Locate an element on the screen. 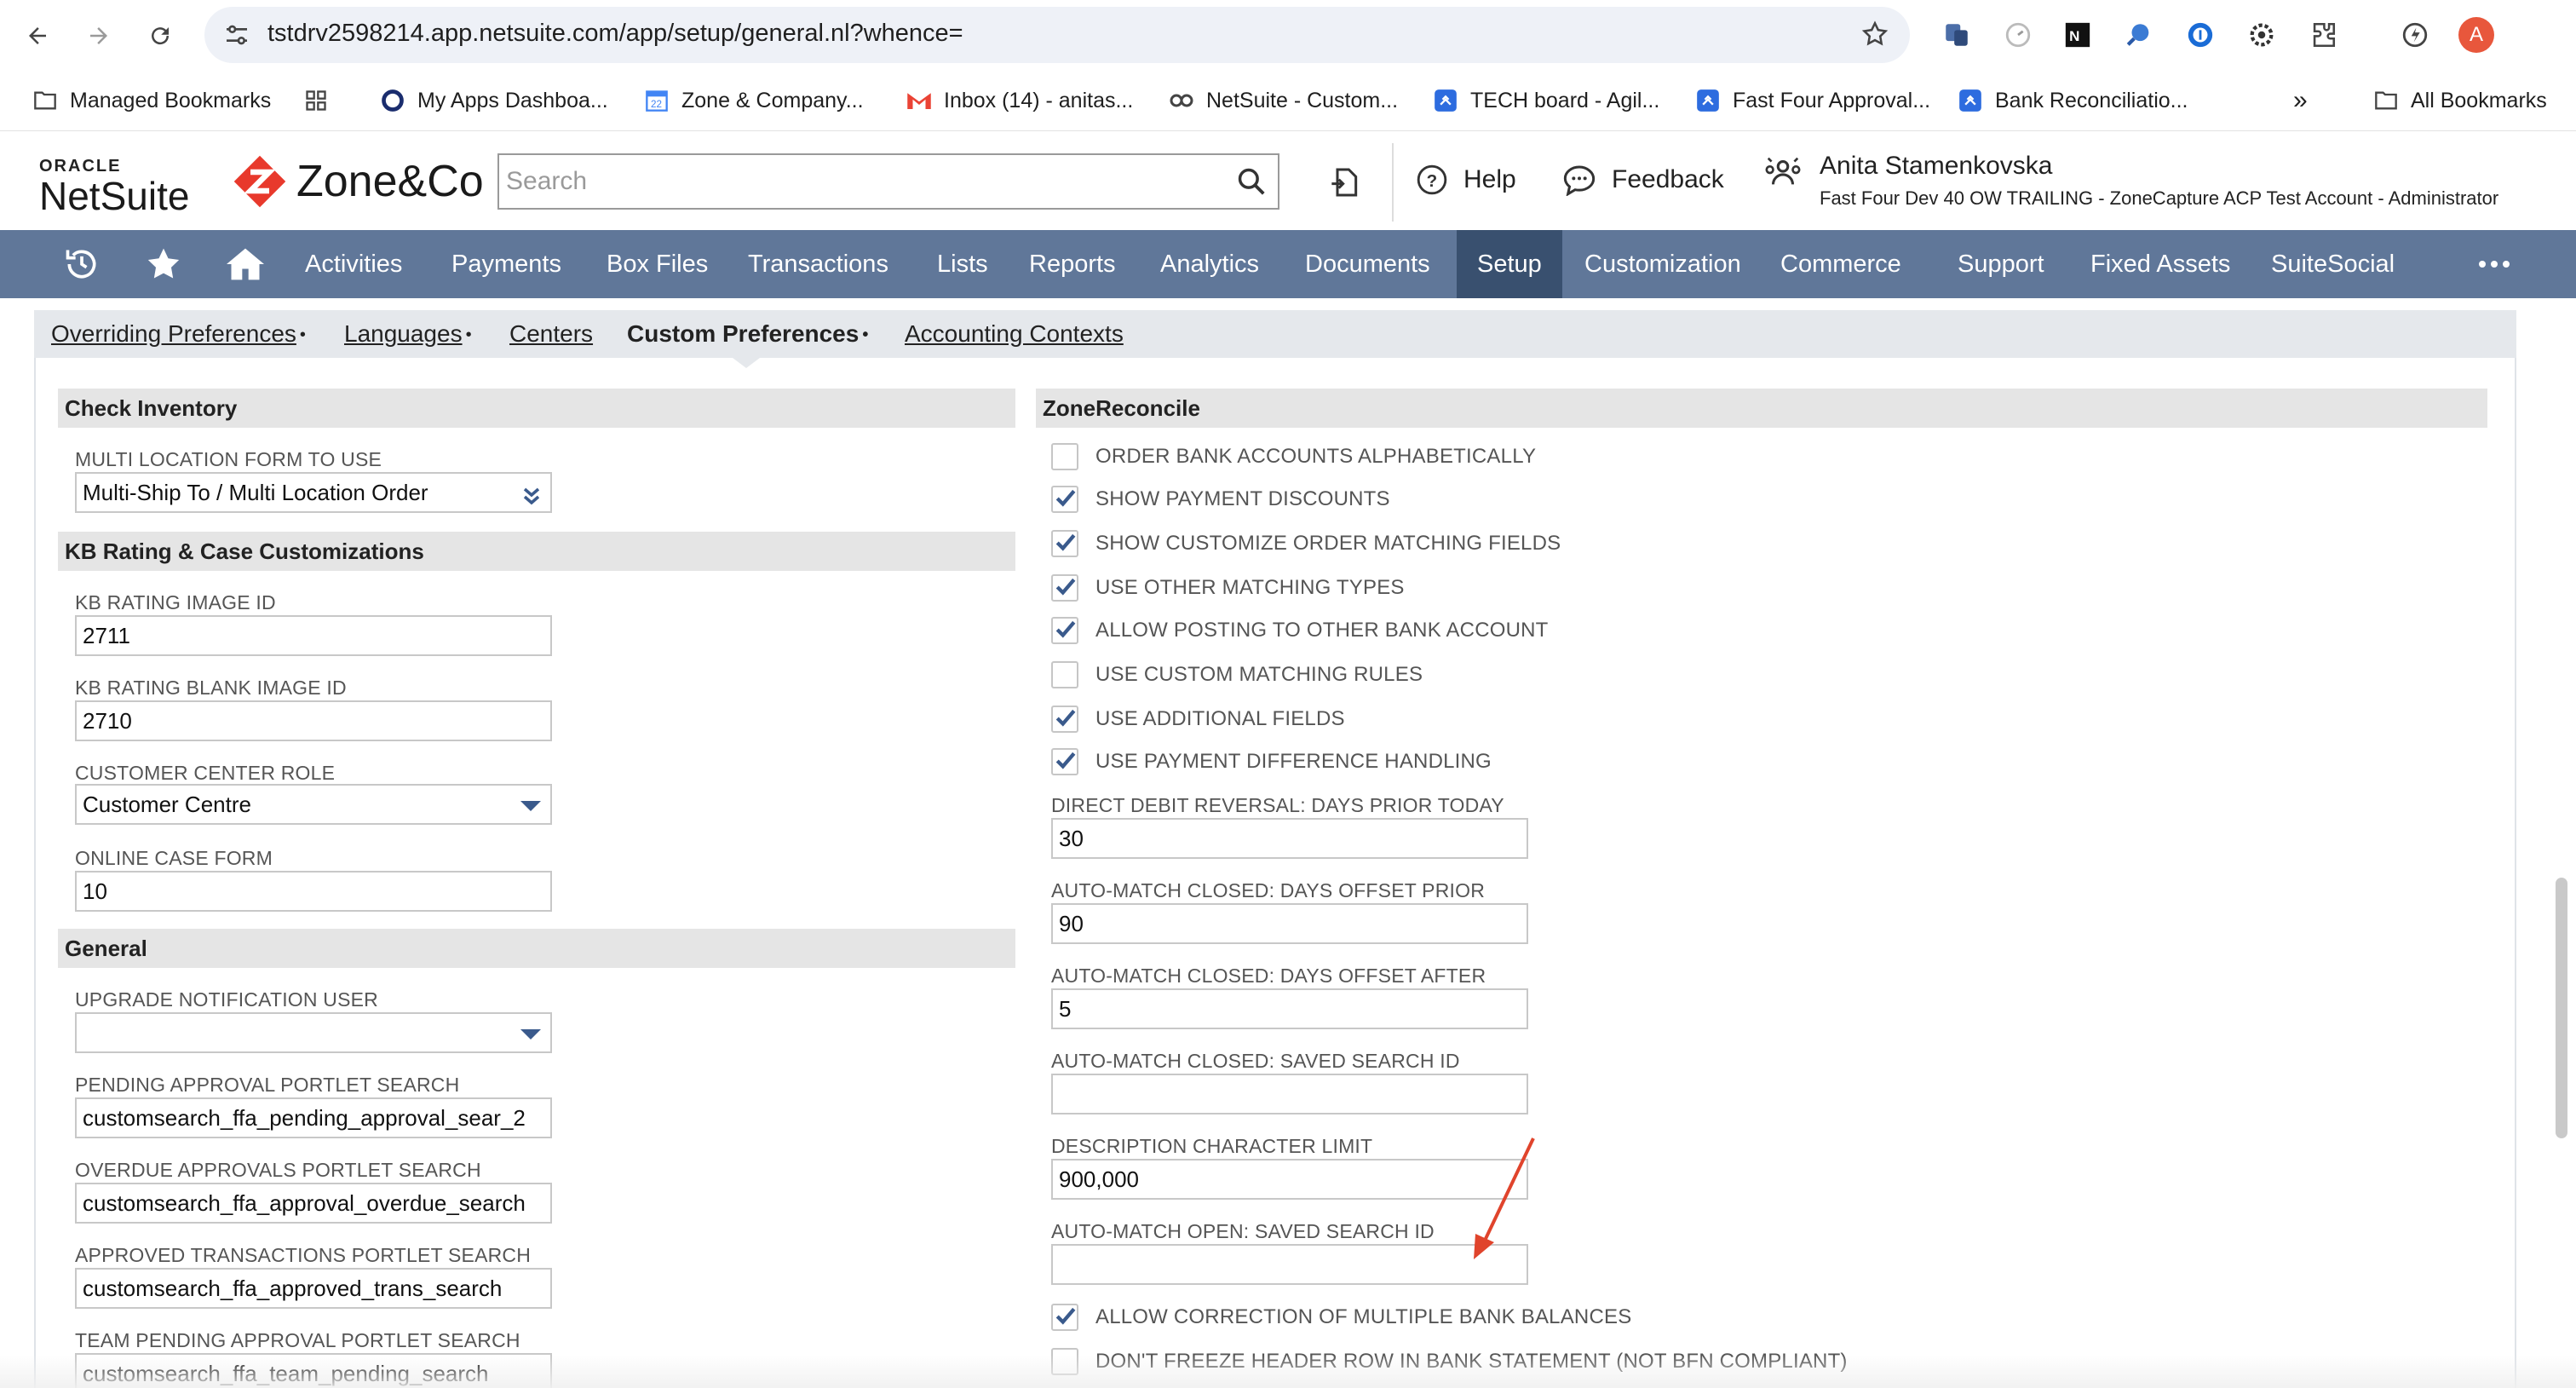  checkbox-row: USE ADDITIONAL FIELDS is located at coordinates (1198, 719).